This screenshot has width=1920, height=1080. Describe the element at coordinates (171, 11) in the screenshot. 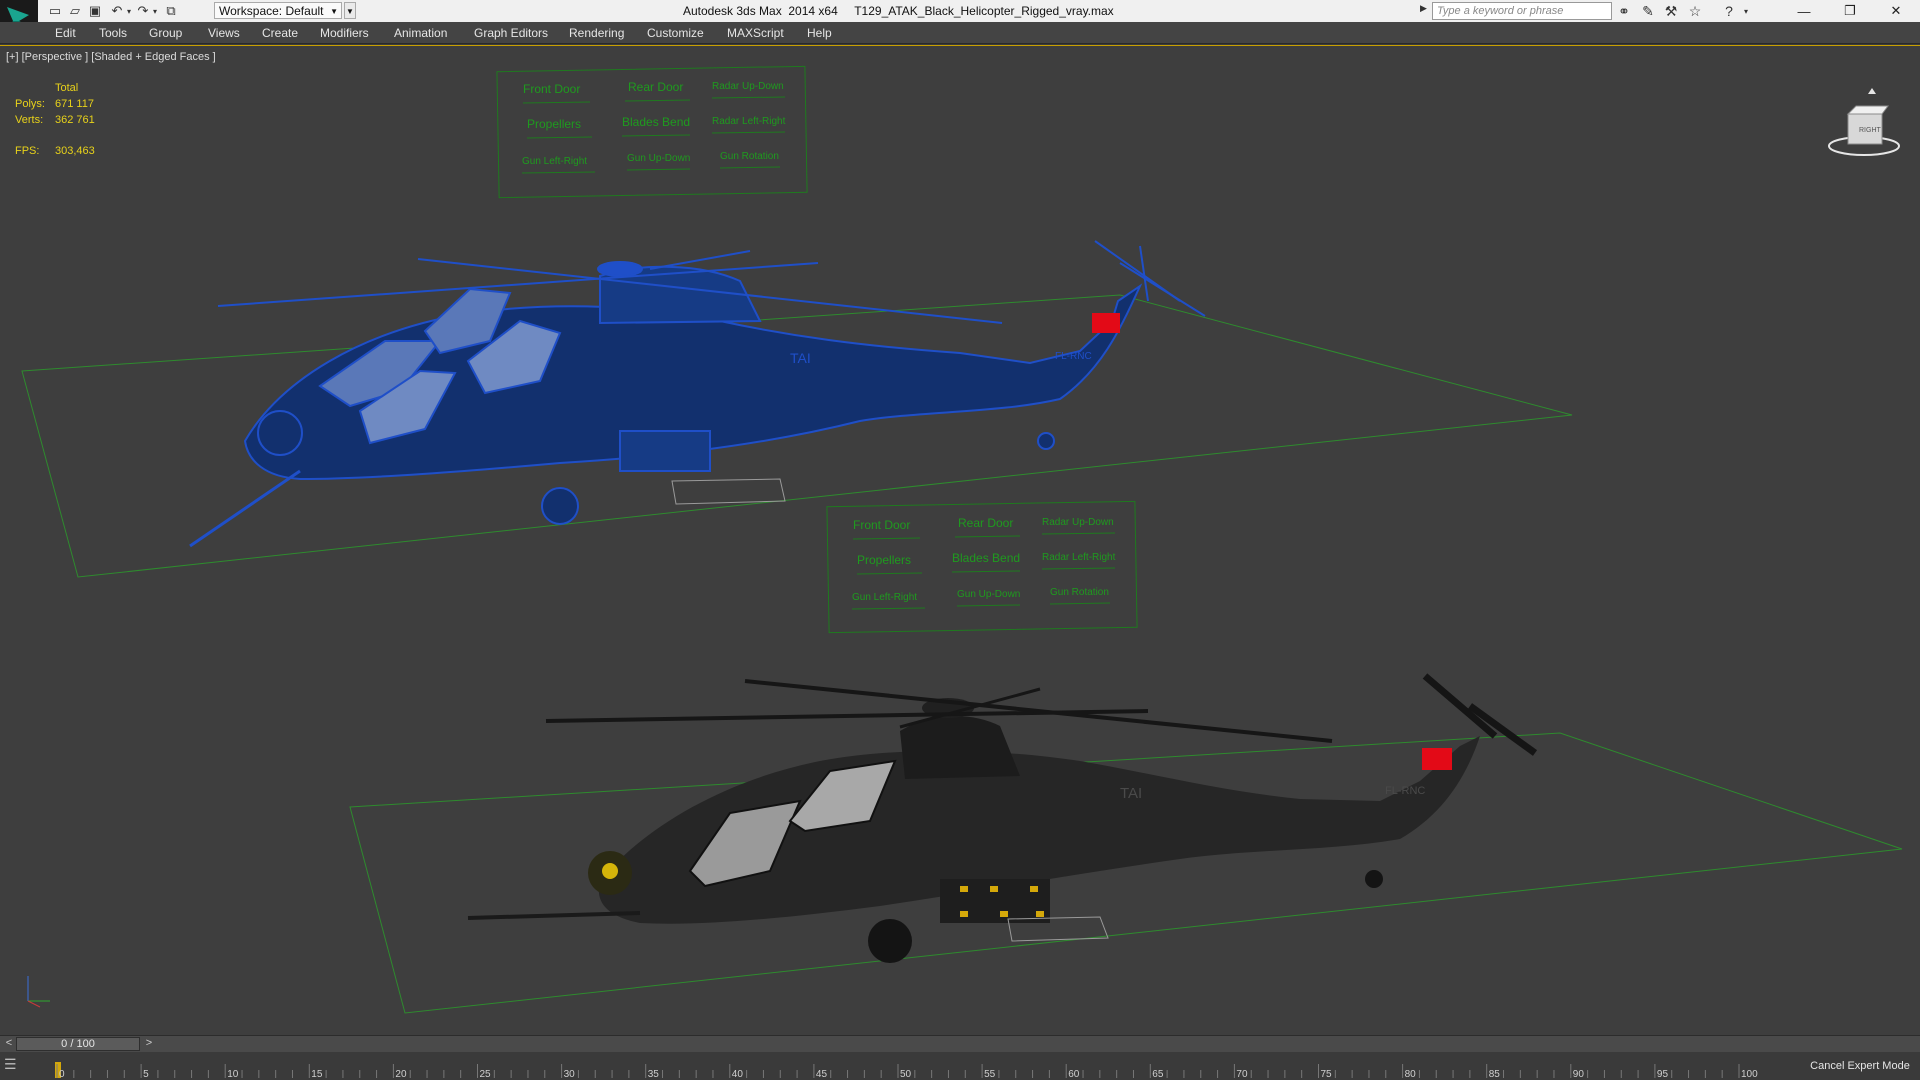

I see `project-folder-icon: ⧉` at that location.